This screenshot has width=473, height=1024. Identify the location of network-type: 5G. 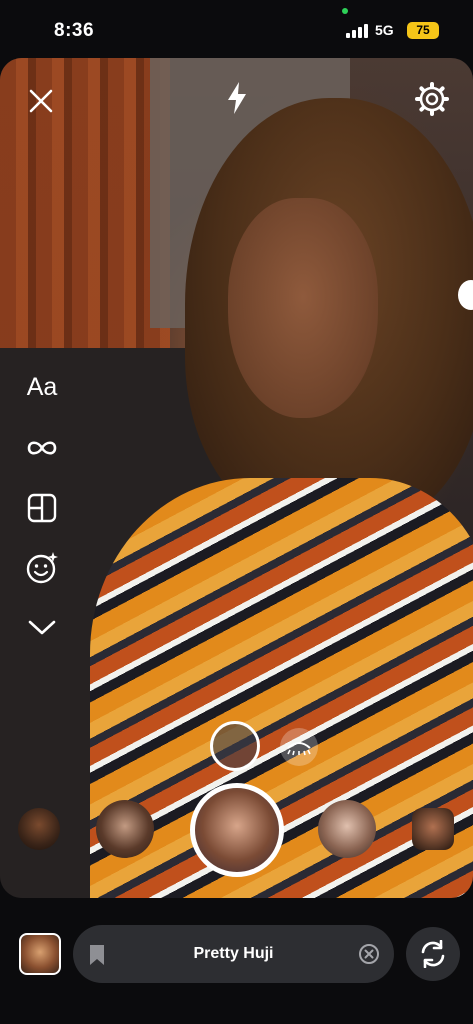
(384, 30).